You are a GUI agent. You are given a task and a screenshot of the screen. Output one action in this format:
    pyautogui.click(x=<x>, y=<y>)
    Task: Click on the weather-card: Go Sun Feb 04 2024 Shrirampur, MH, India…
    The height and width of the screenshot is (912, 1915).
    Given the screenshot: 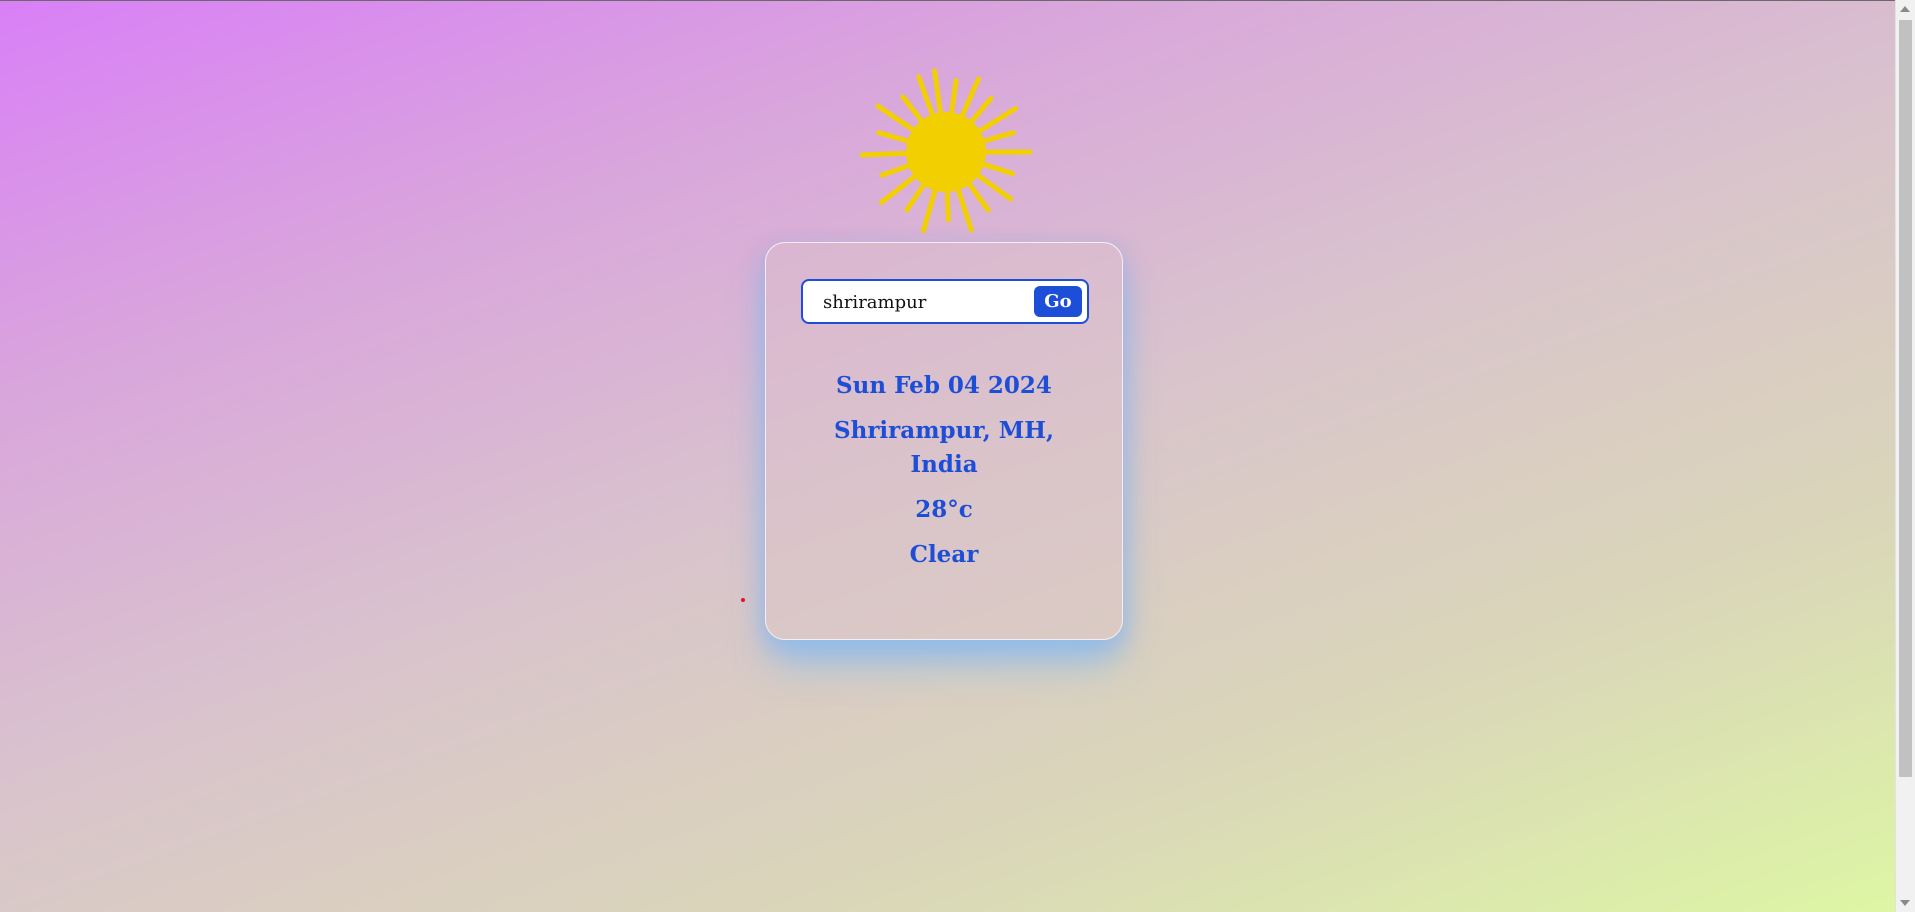 What is the action you would take?
    pyautogui.click(x=944, y=441)
    